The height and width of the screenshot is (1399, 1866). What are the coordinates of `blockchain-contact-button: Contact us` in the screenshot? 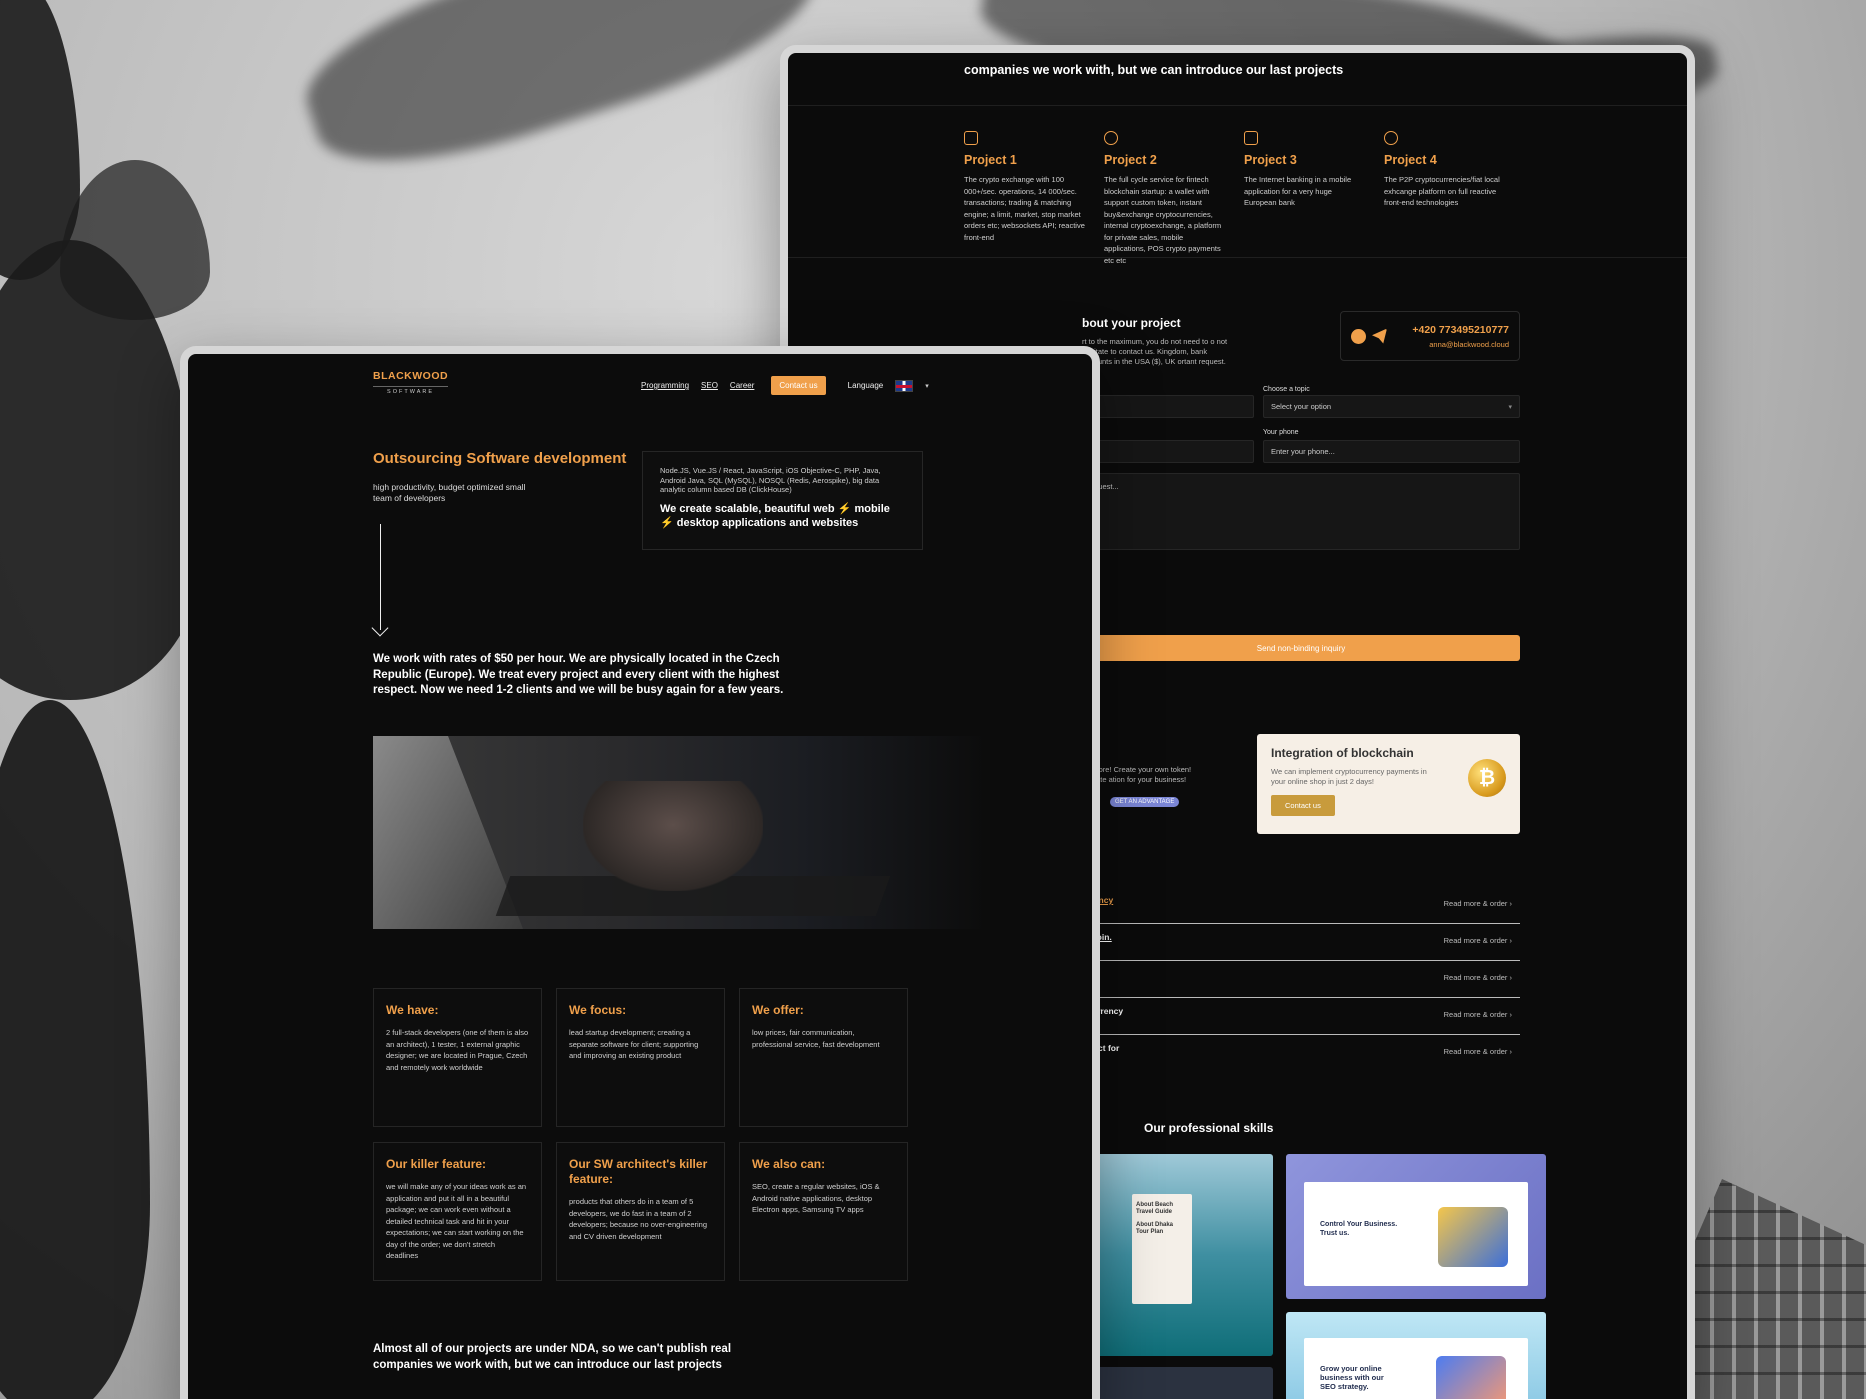 It's located at (1303, 805).